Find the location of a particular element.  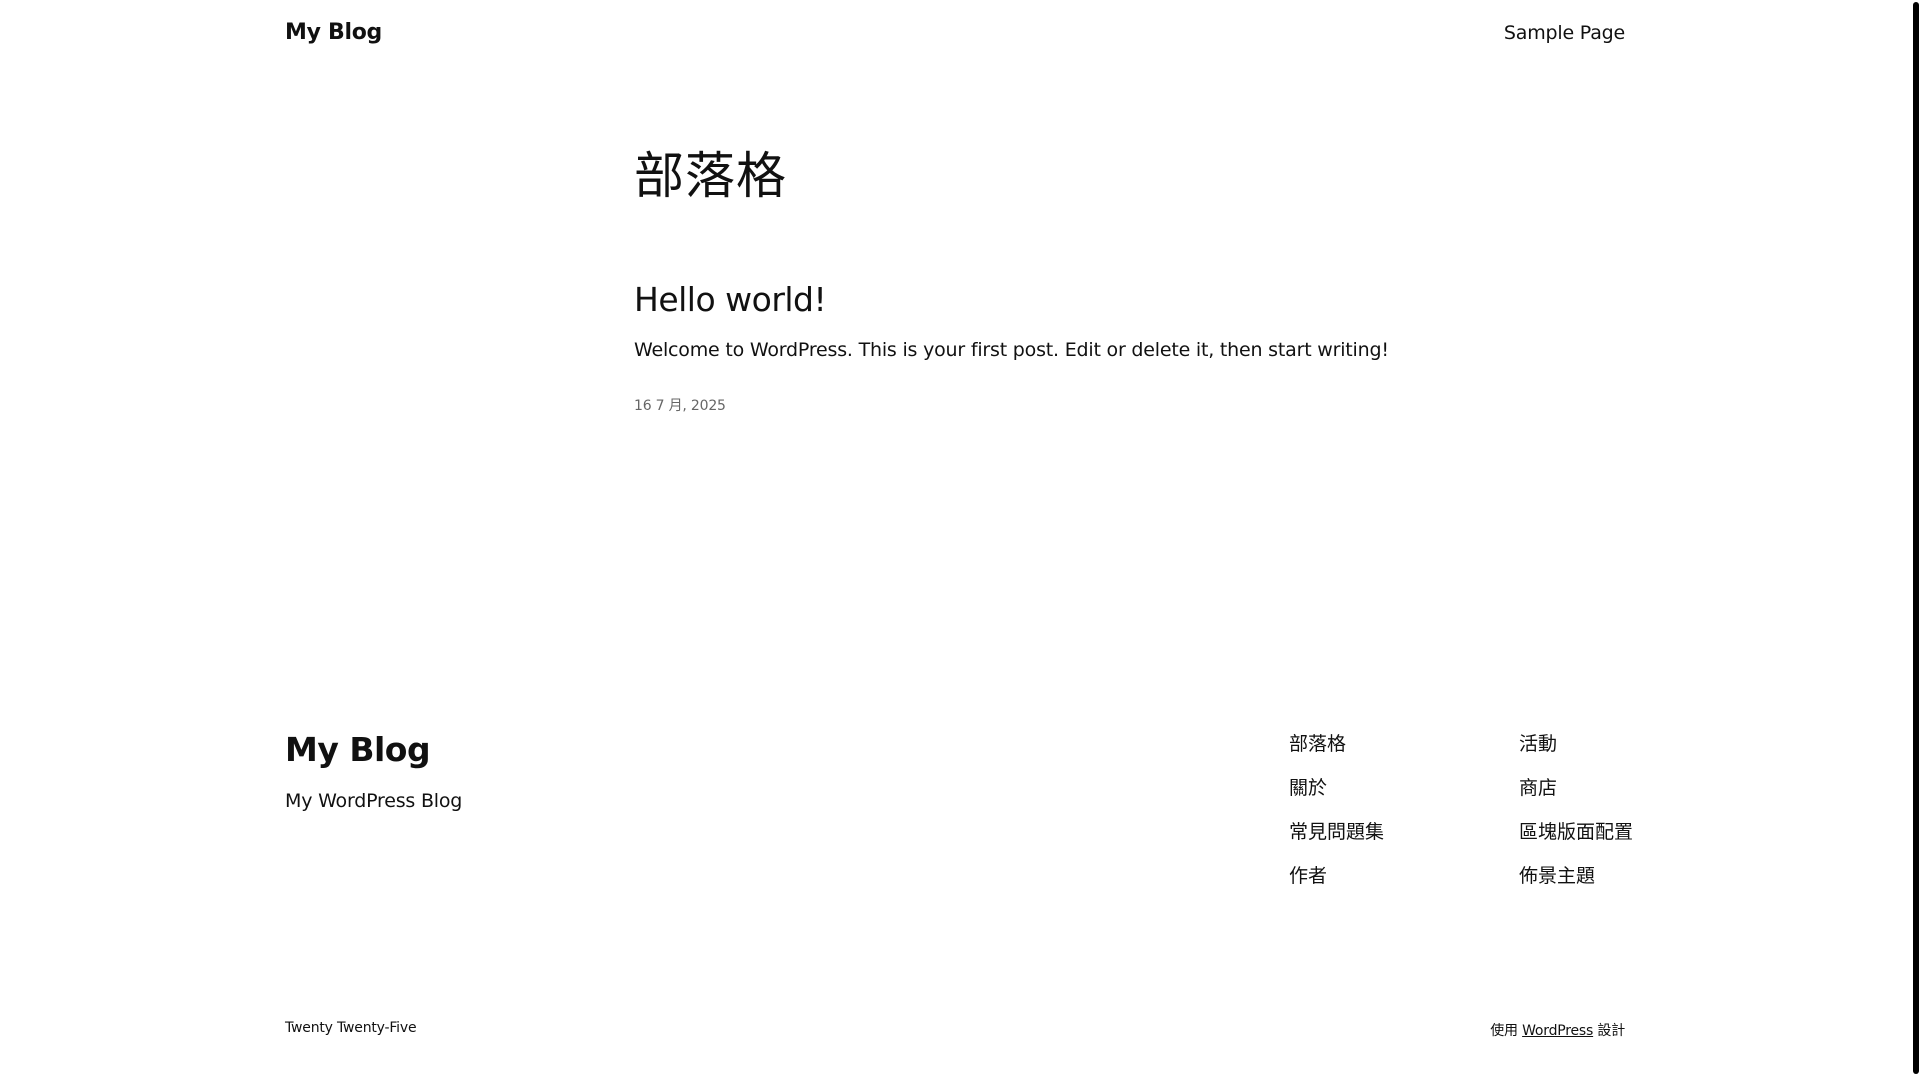

footer-credit: 使用 WordPress 設計 is located at coordinates (1557, 1030).